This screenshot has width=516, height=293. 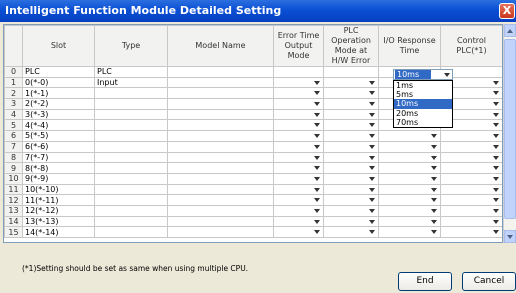 What do you see at coordinates (510, 129) in the screenshot?
I see `scroll-thumb` at bounding box center [510, 129].